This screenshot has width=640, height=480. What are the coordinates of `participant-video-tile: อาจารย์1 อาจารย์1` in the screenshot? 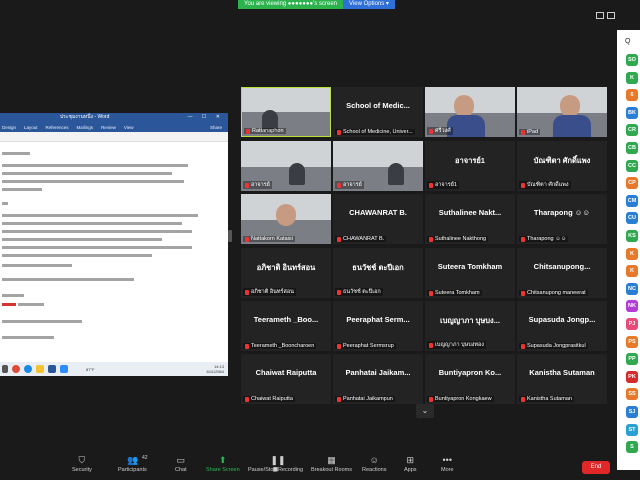 It's located at (470, 166).